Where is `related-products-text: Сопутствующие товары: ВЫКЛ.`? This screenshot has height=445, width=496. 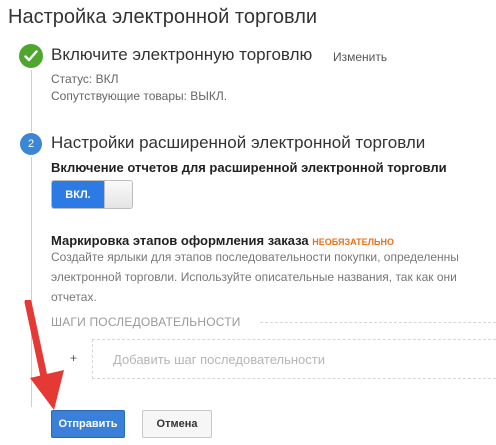
related-products-text: Сопутствующие товары: ВЫКЛ. is located at coordinates (139, 96).